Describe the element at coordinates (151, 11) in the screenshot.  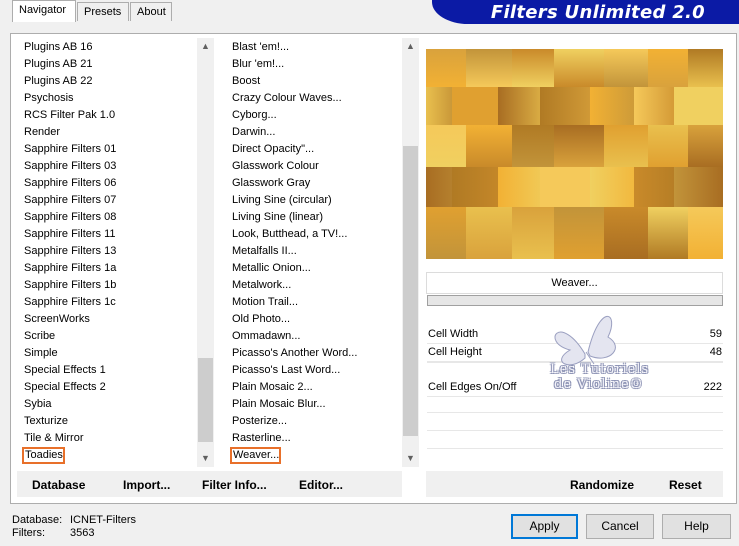
I see `tab-about: About` at that location.